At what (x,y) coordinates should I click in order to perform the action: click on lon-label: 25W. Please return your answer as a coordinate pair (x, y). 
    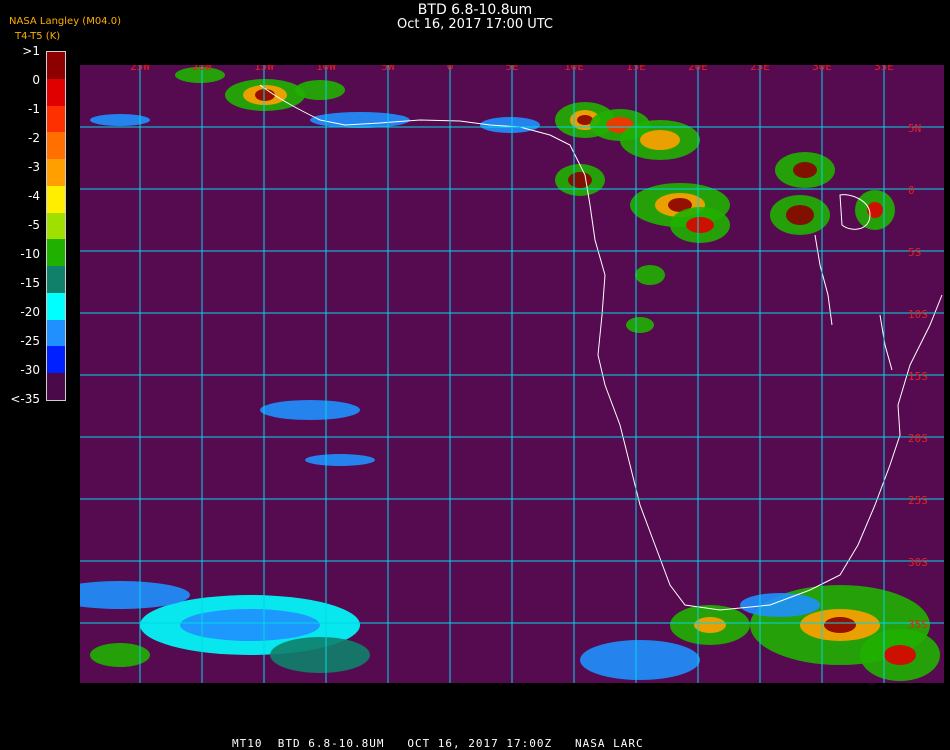
    Looking at the image, I should click on (140, 69).